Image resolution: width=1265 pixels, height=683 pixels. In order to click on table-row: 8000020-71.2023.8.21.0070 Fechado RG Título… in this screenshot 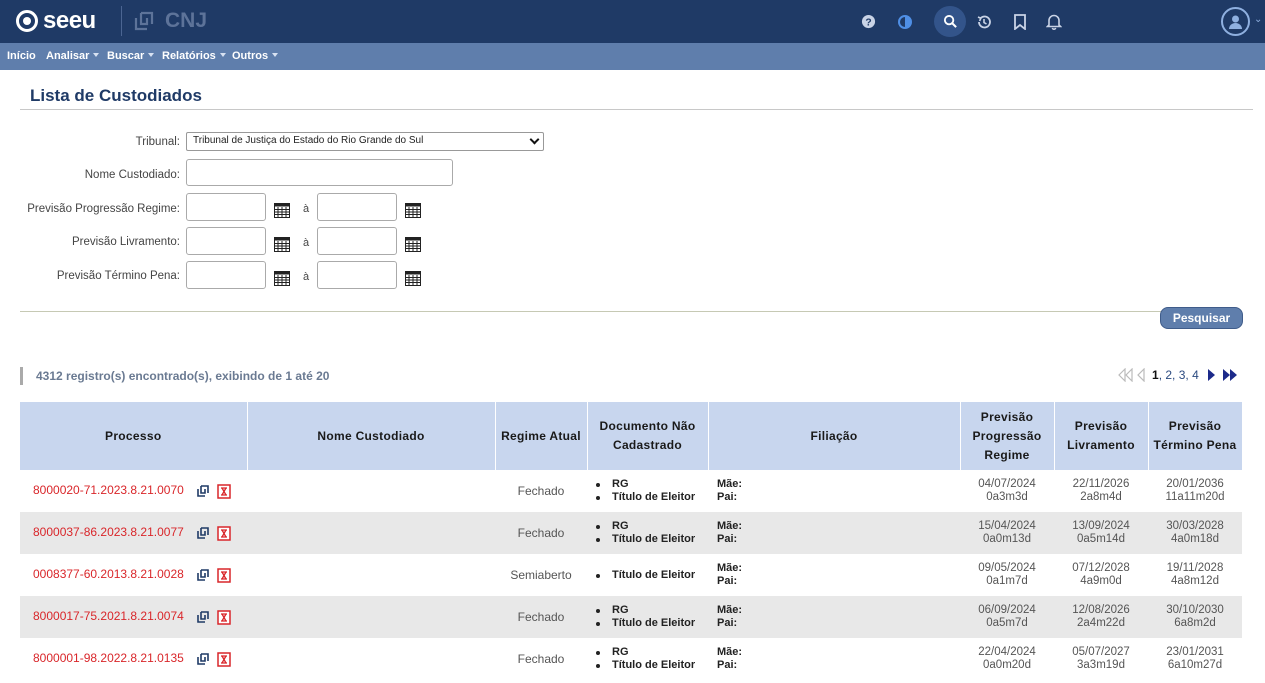, I will do `click(631, 491)`.